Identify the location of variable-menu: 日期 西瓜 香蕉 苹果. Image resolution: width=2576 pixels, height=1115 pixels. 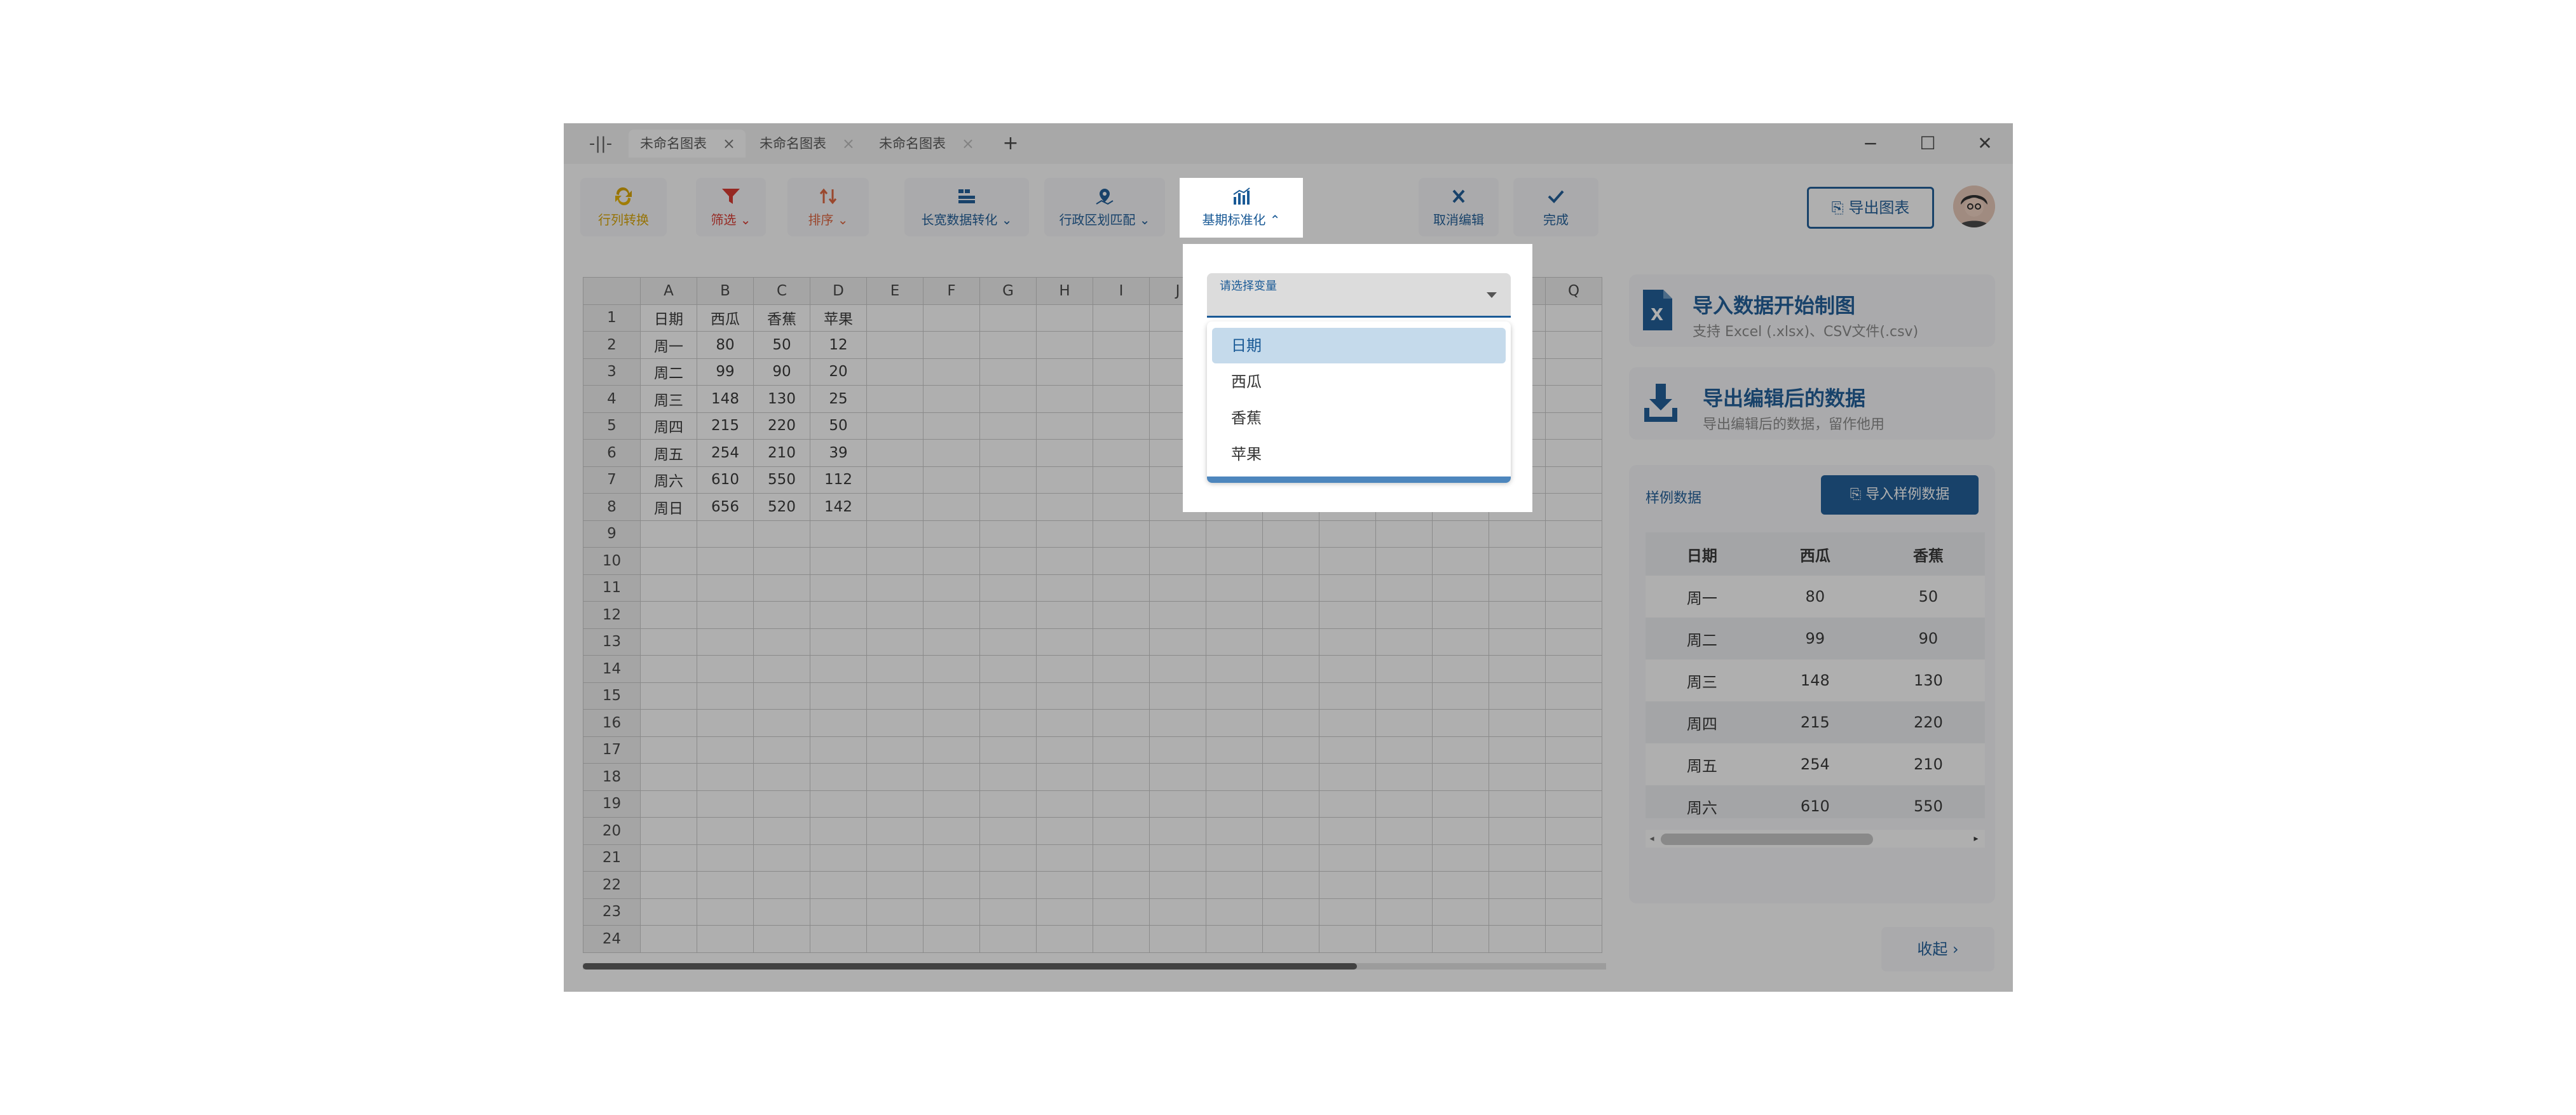
(1359, 402).